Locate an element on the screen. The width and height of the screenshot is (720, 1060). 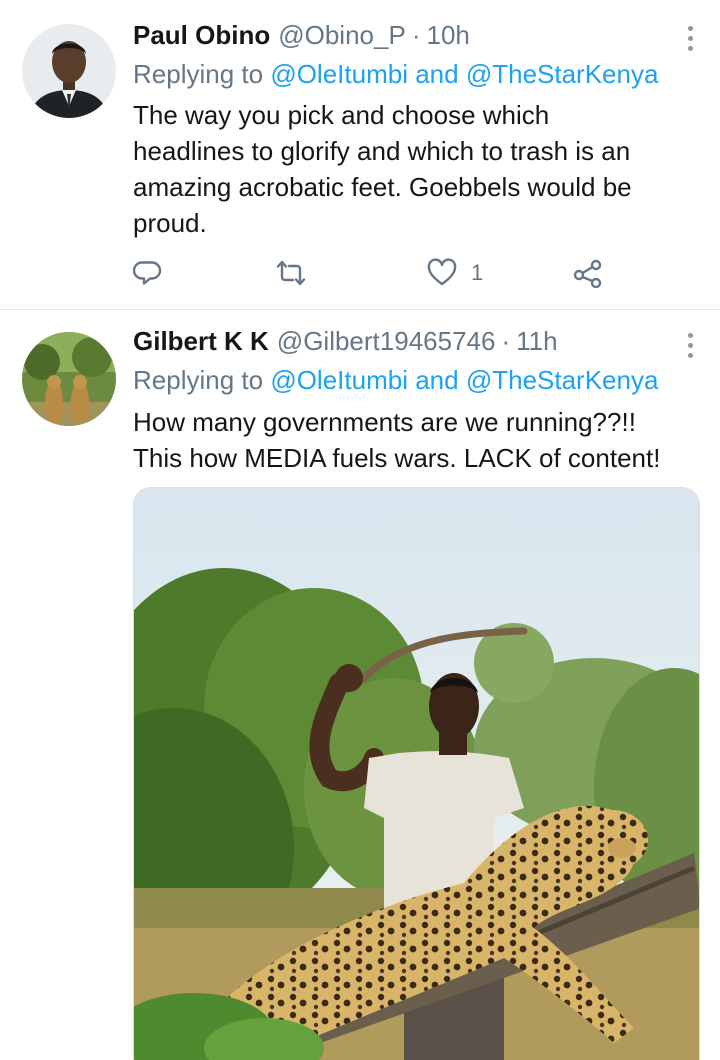
like-button: 1 is located at coordinates (455, 273).